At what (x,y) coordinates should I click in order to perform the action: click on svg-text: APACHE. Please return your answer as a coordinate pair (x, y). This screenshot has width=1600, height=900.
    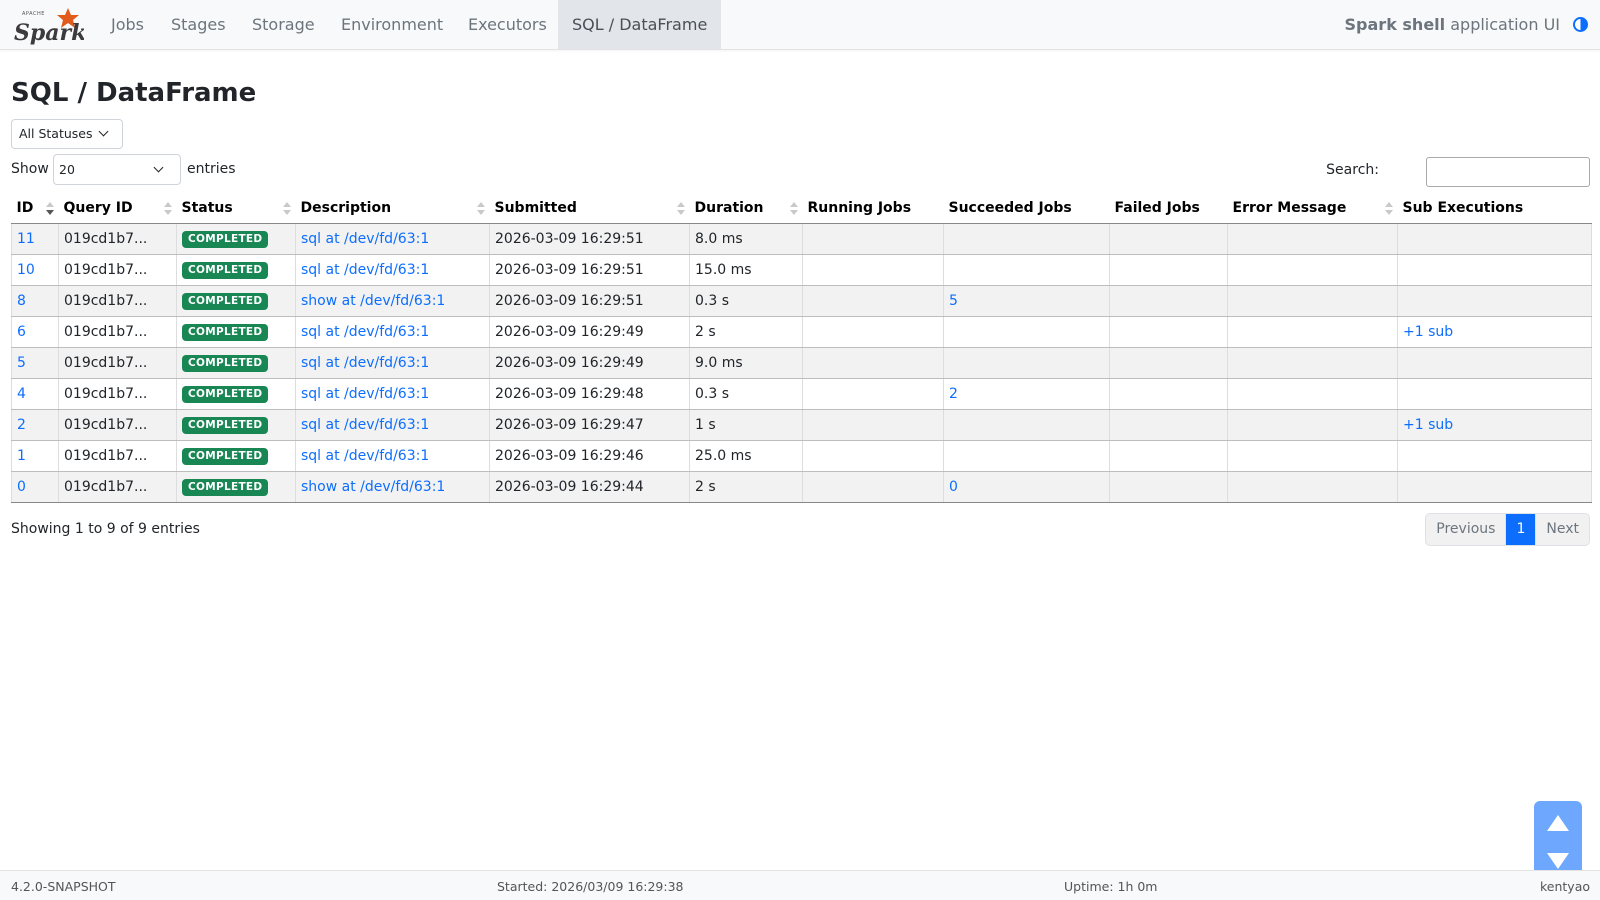
    Looking at the image, I should click on (33, 14).